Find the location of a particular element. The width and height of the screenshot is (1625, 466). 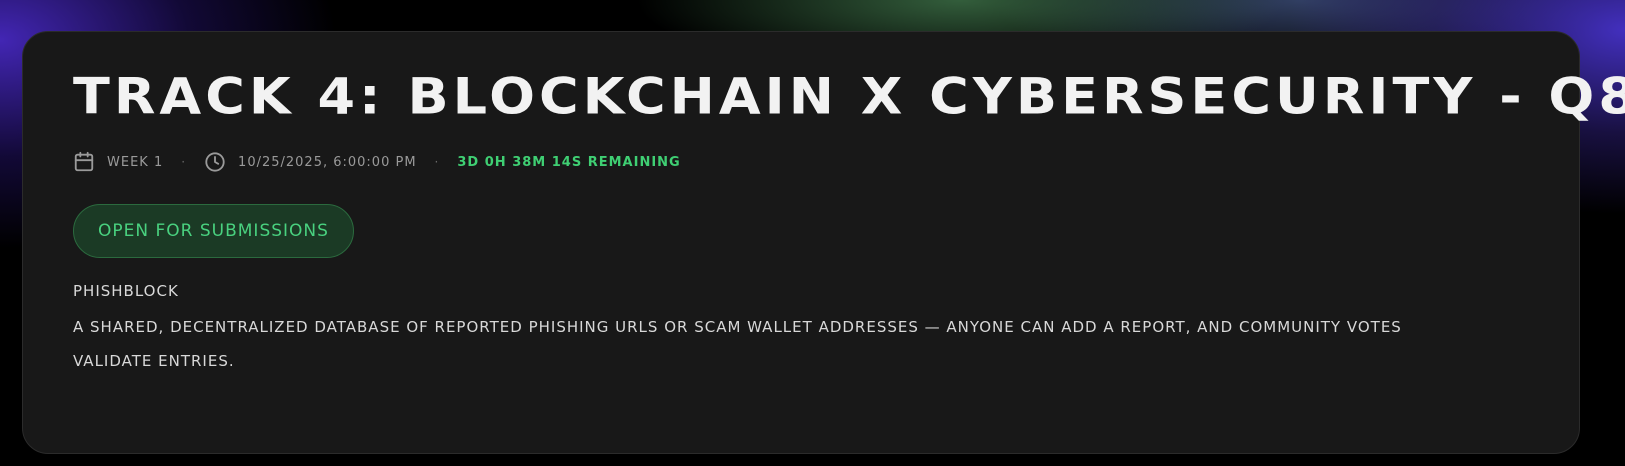

clock-icon is located at coordinates (215, 162).